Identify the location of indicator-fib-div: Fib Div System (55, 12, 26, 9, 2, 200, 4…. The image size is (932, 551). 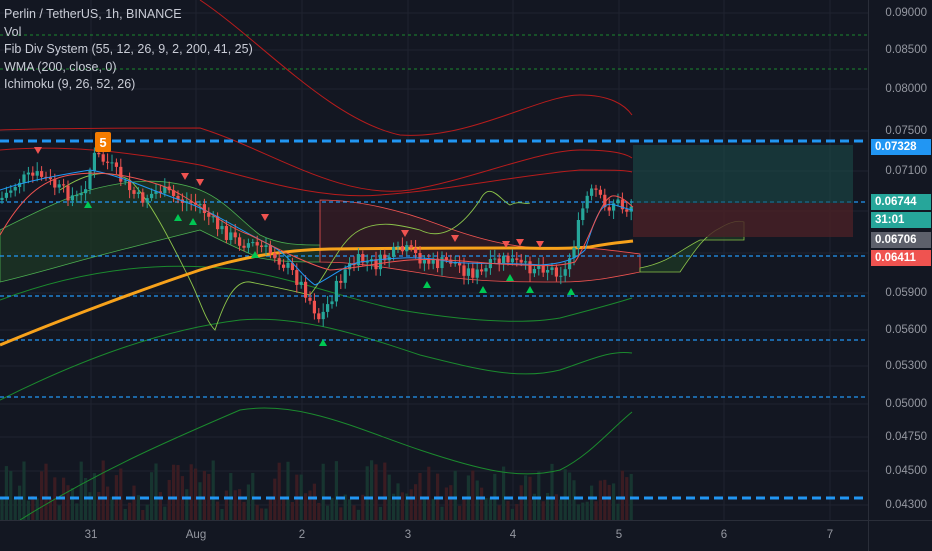
(128, 50).